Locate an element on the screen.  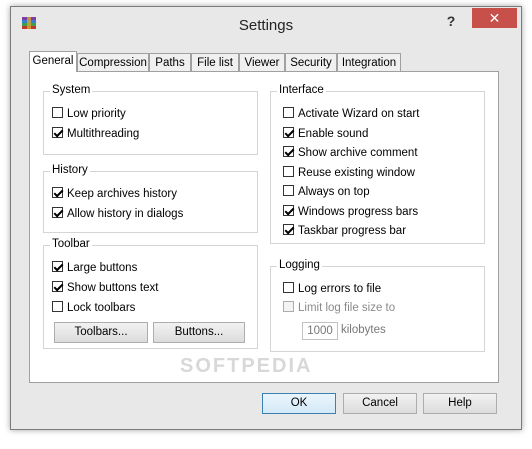
log-size-input: 1000 is located at coordinates (320, 331).